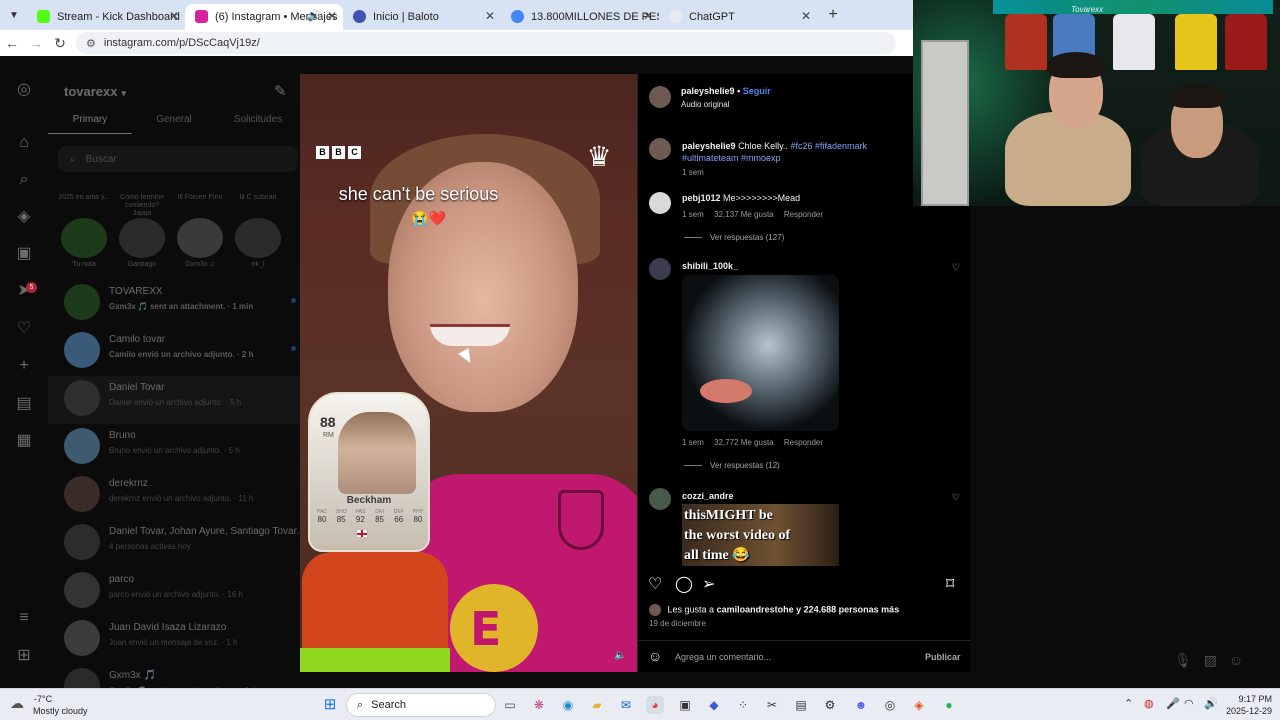 The width and height of the screenshot is (1280, 720). I want to click on tab-general: General, so click(174, 124).